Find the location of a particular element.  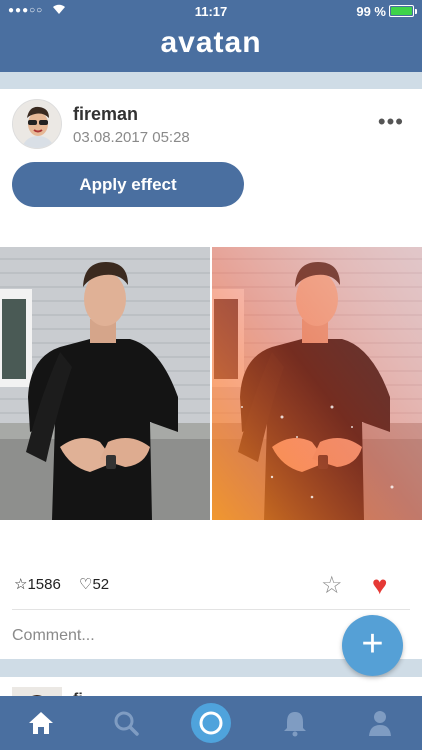

stars-count: 1586 is located at coordinates (44, 584).